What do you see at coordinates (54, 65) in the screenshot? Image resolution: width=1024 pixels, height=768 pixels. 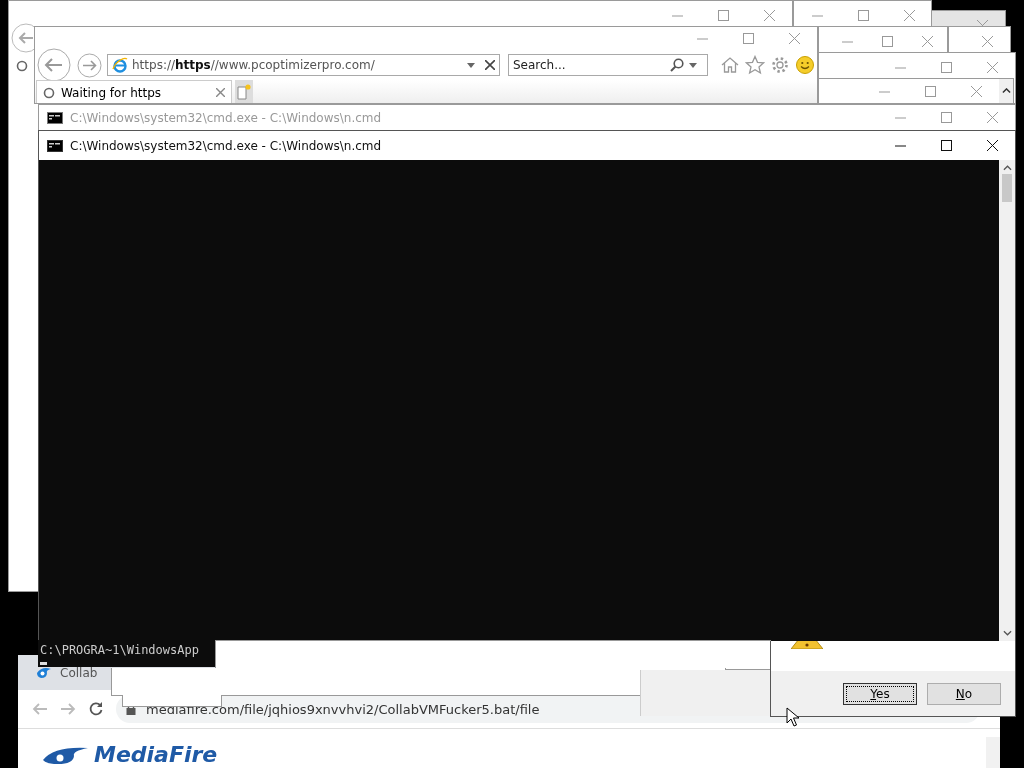 I see `back-button` at bounding box center [54, 65].